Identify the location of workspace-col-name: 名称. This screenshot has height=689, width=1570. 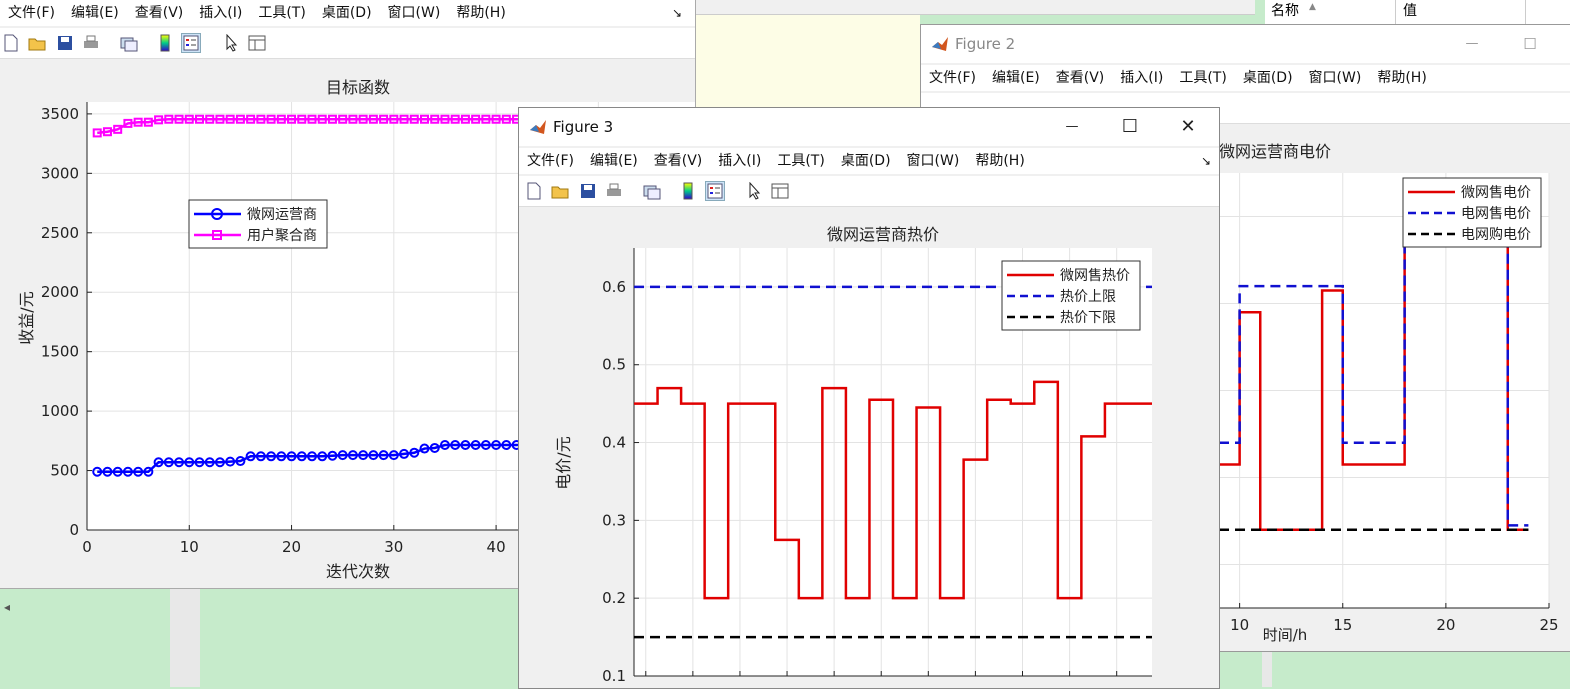
(1285, 10).